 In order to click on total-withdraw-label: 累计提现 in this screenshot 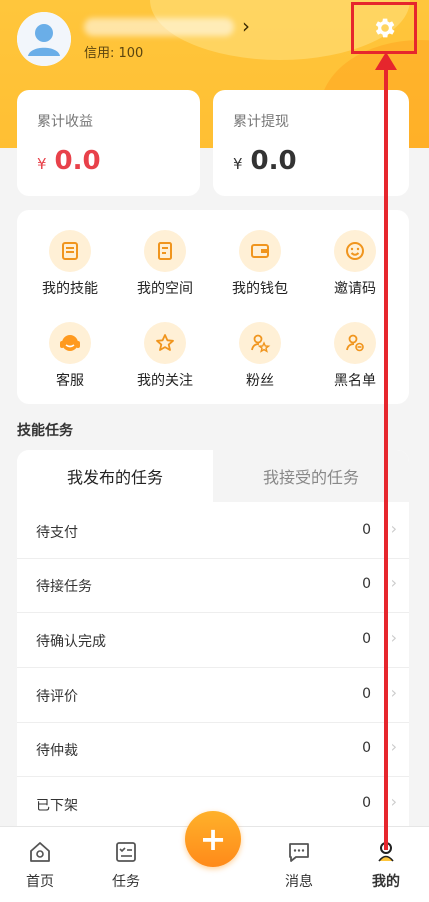, I will do `click(261, 122)`.